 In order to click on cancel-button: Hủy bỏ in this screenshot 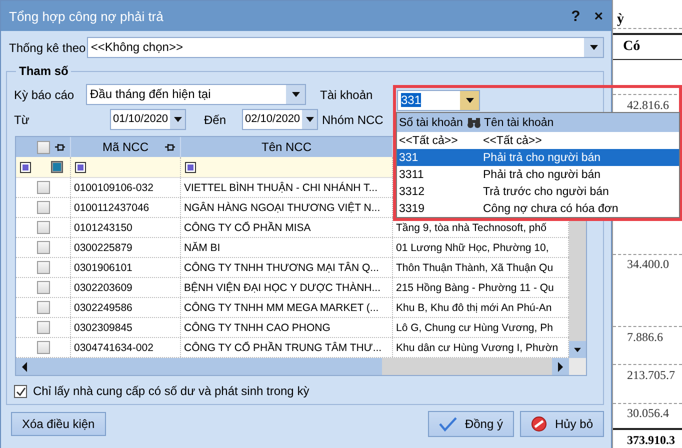, I will do `click(562, 424)`.